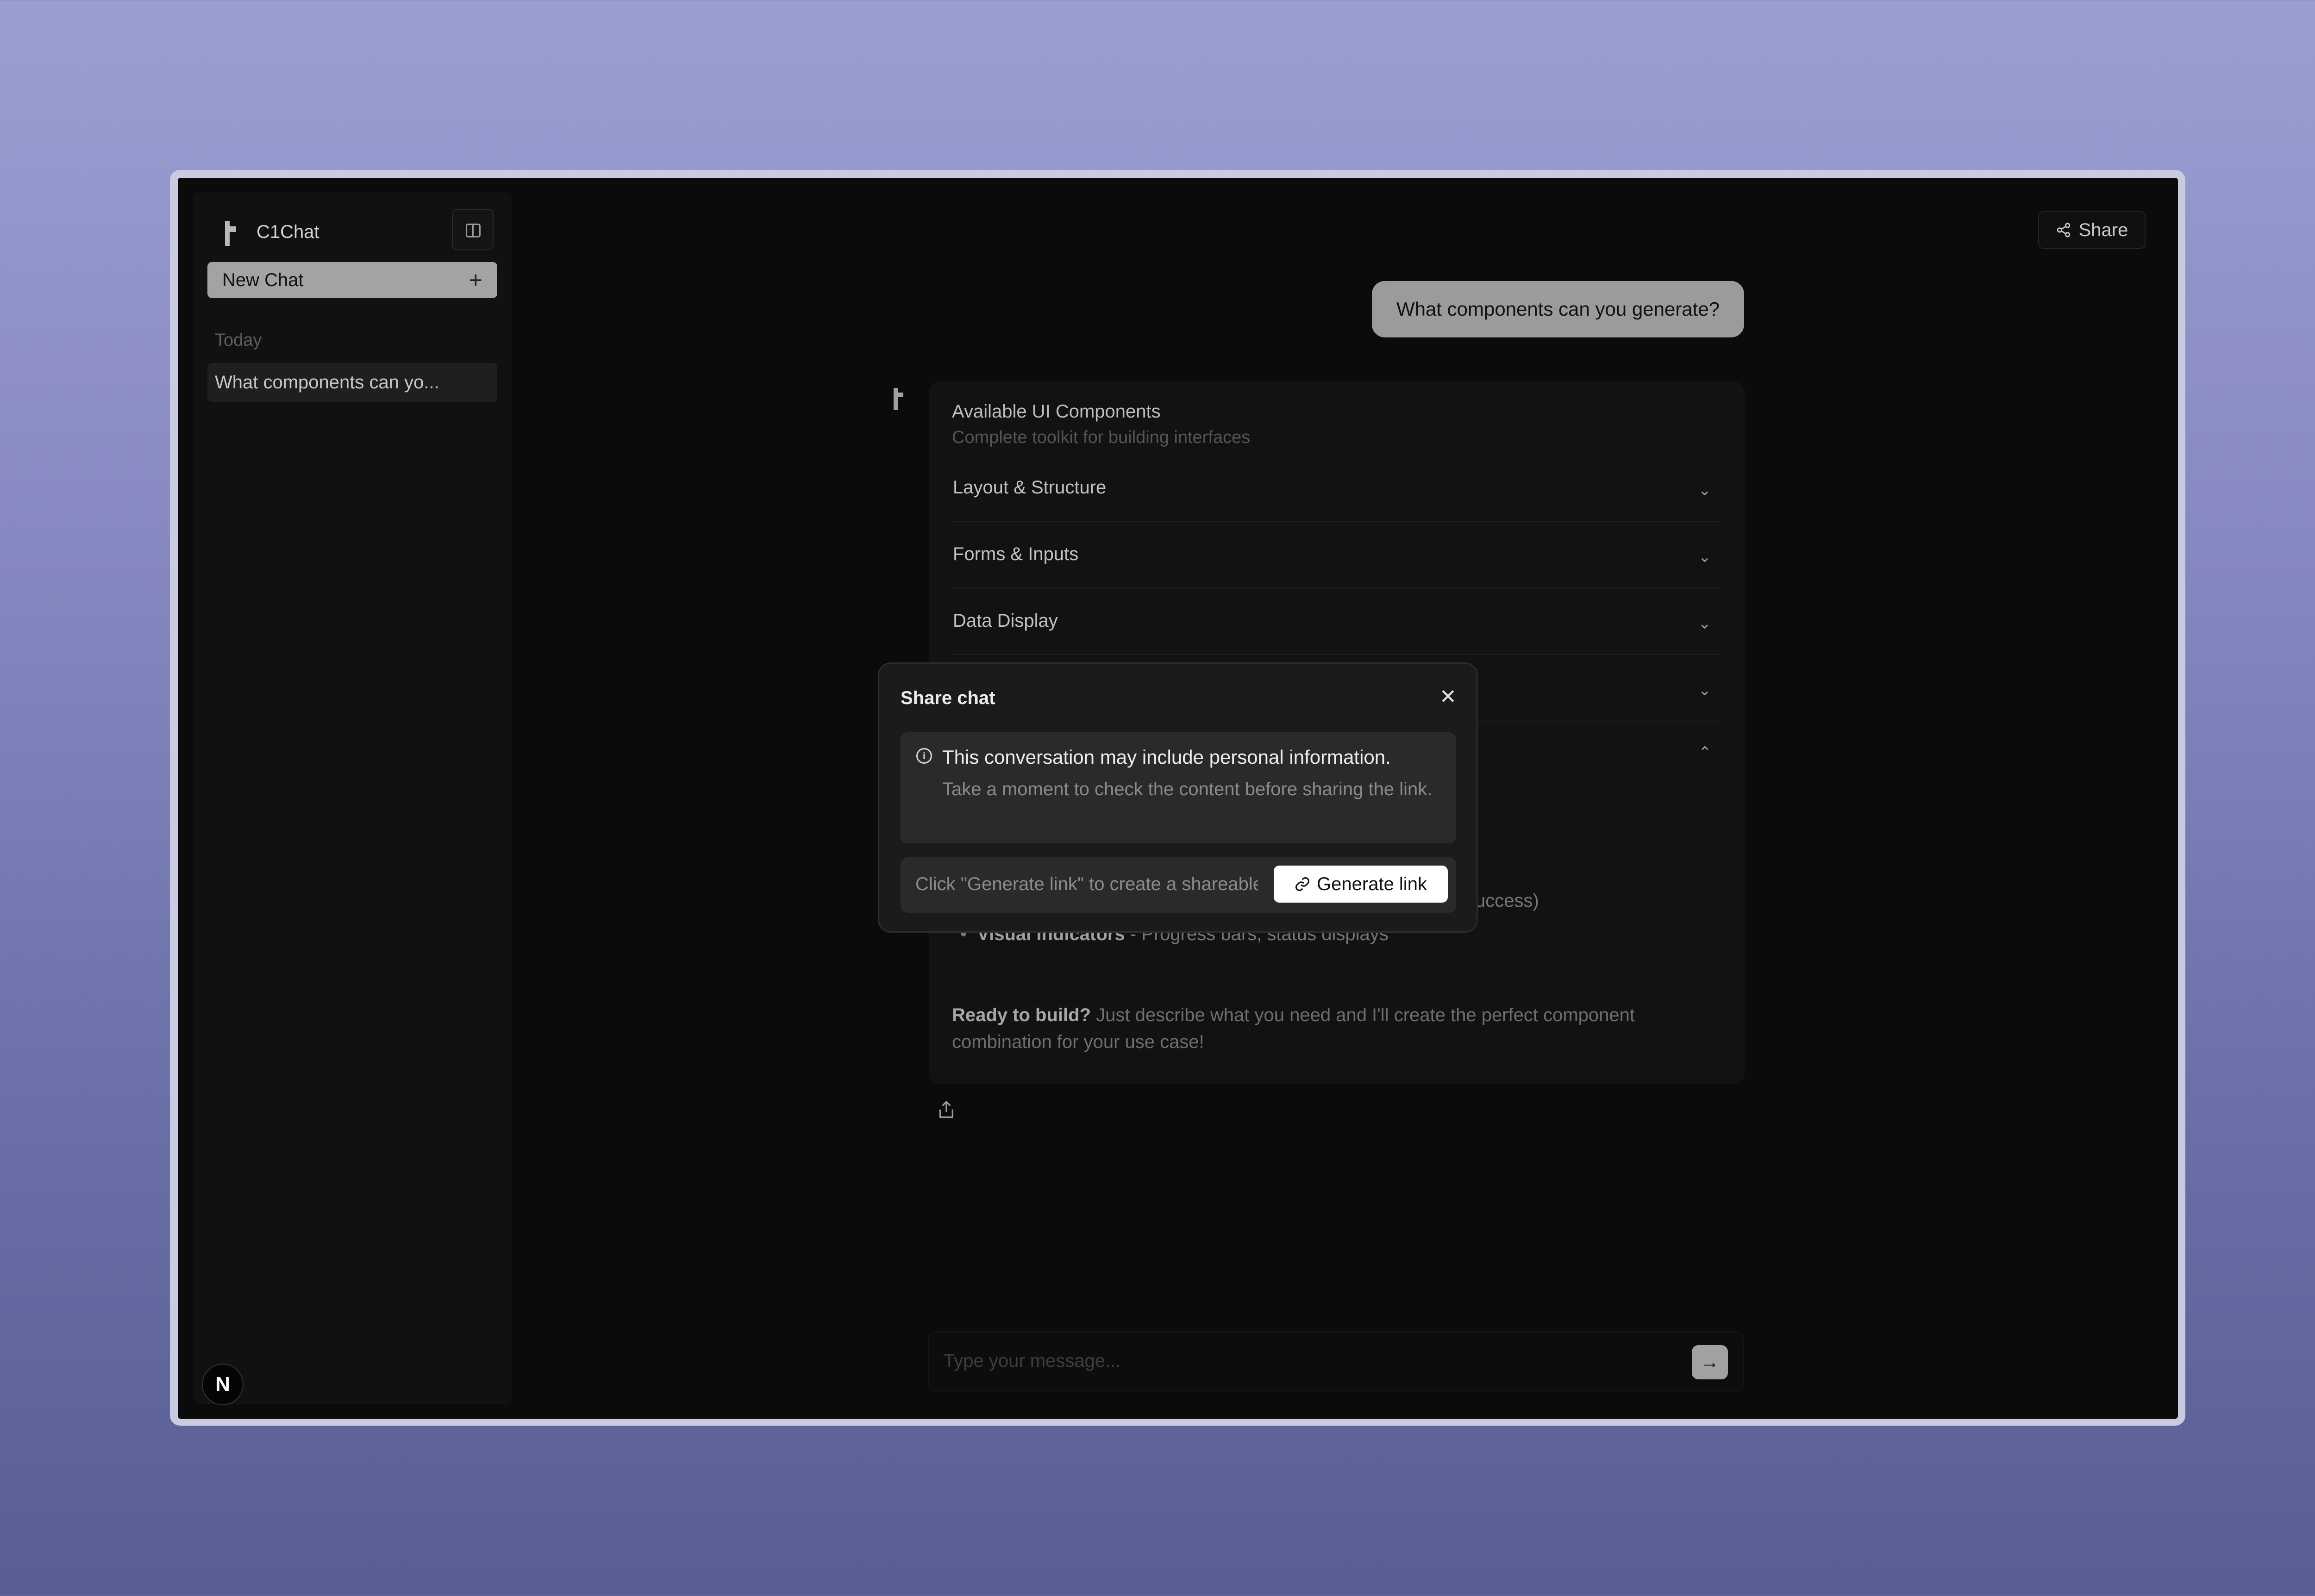  Describe the element at coordinates (1016, 554) in the screenshot. I see `accordion-label: Forms & Inputs` at that location.